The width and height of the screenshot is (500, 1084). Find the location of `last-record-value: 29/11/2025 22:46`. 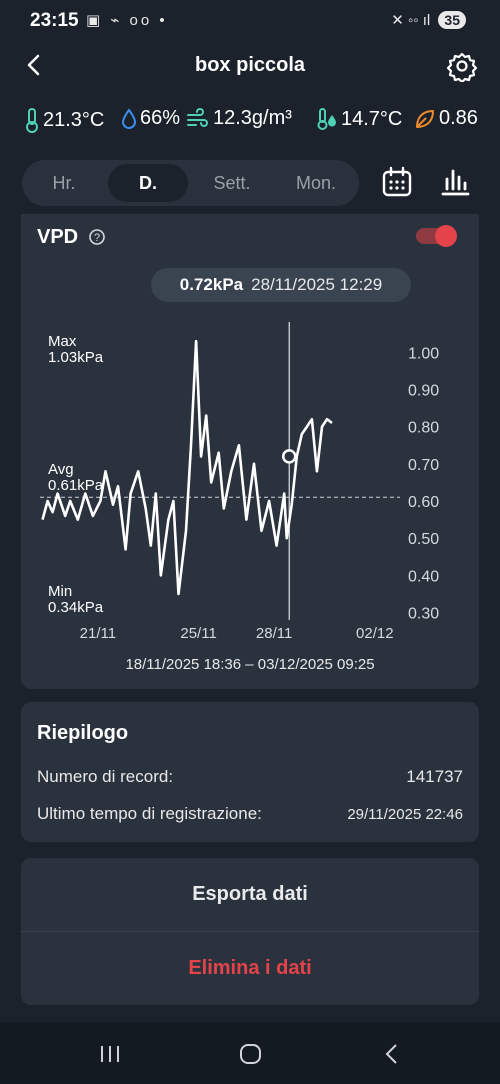

last-record-value: 29/11/2025 22:46 is located at coordinates (405, 814).